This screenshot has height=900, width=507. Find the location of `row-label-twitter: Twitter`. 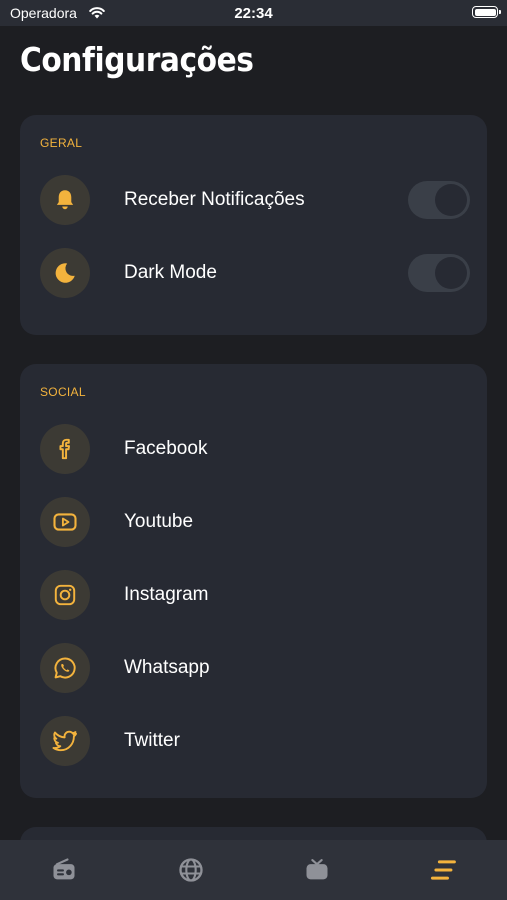

row-label-twitter: Twitter is located at coordinates (152, 740).